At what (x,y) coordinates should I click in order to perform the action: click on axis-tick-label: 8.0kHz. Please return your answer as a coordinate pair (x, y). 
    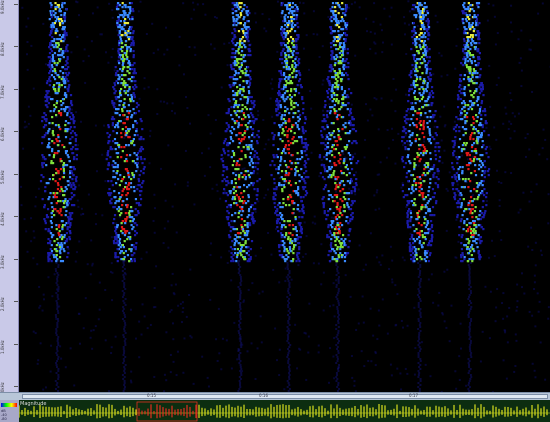
    Looking at the image, I should click on (2, 49).